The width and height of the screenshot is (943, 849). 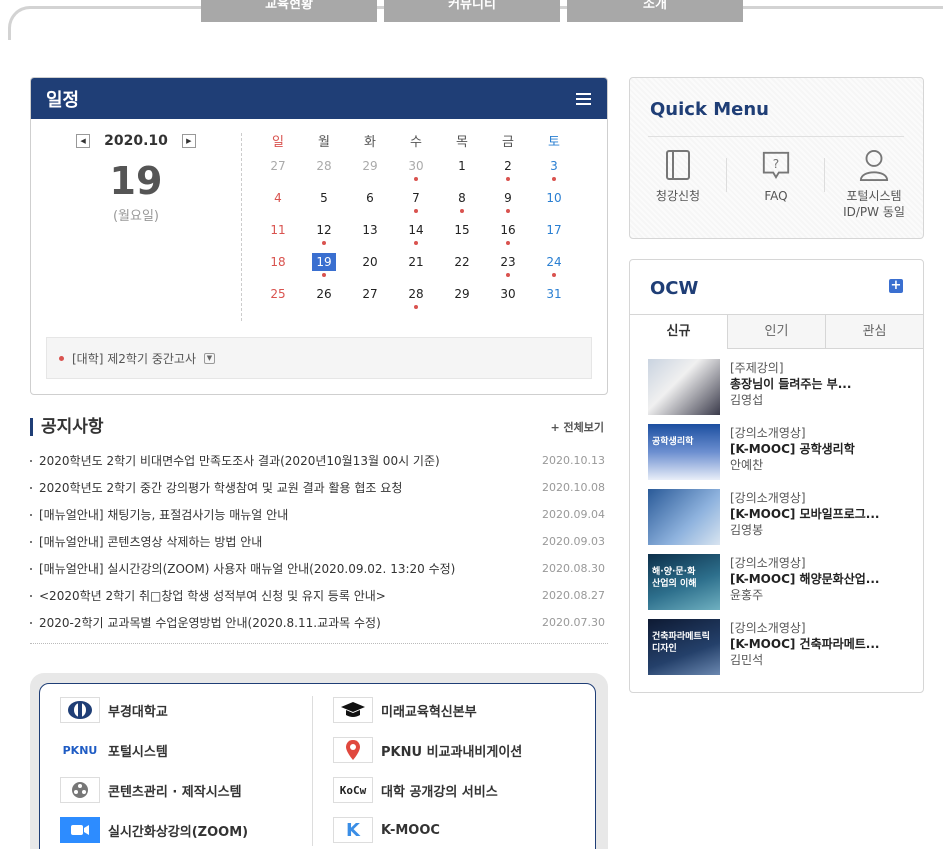 What do you see at coordinates (114, 710) in the screenshot?
I see `link-pknu: 부경대학교` at bounding box center [114, 710].